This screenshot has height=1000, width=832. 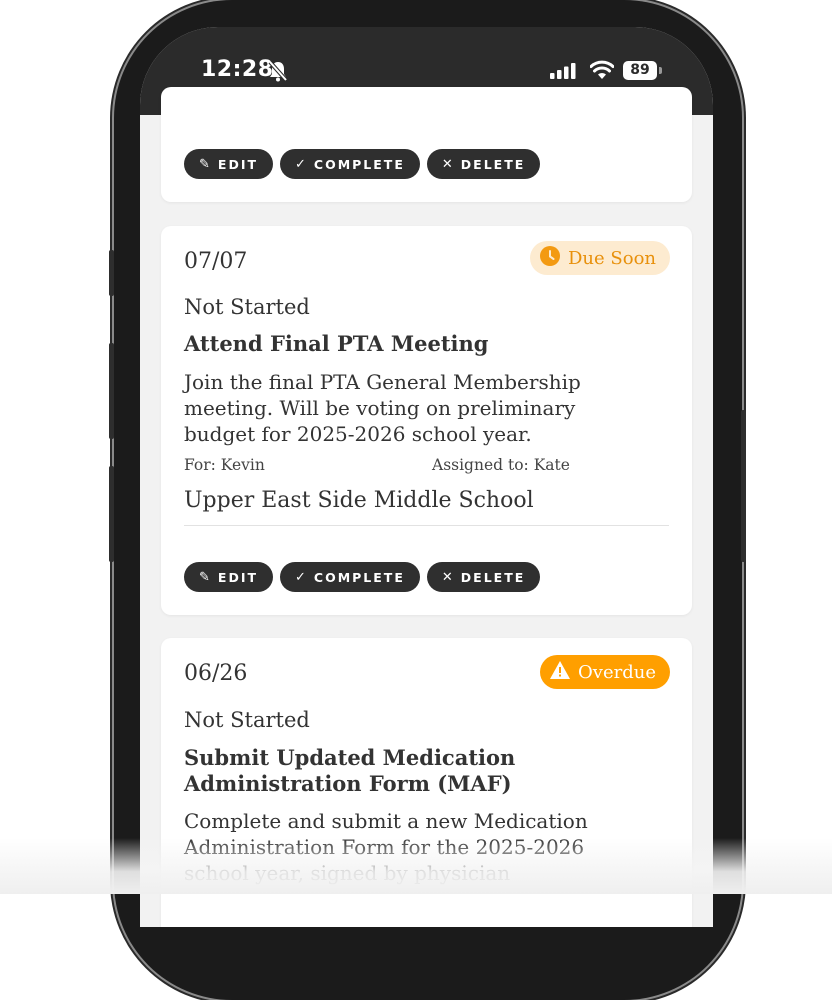 I want to click on divider, so click(x=426, y=525).